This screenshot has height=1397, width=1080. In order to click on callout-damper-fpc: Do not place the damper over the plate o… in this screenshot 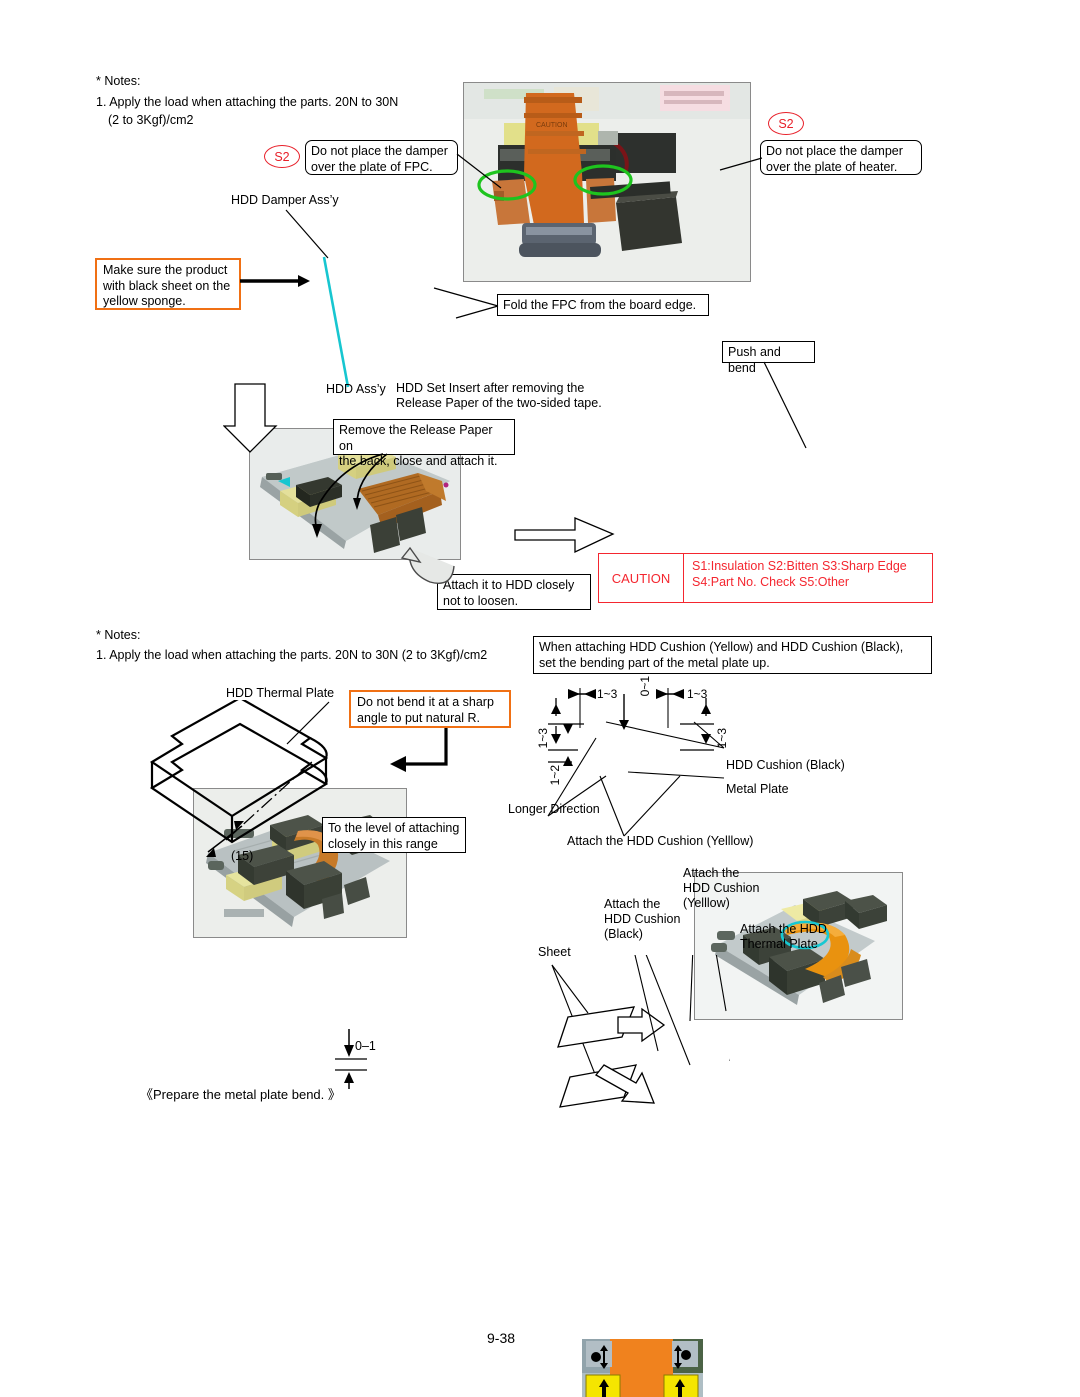, I will do `click(381, 157)`.